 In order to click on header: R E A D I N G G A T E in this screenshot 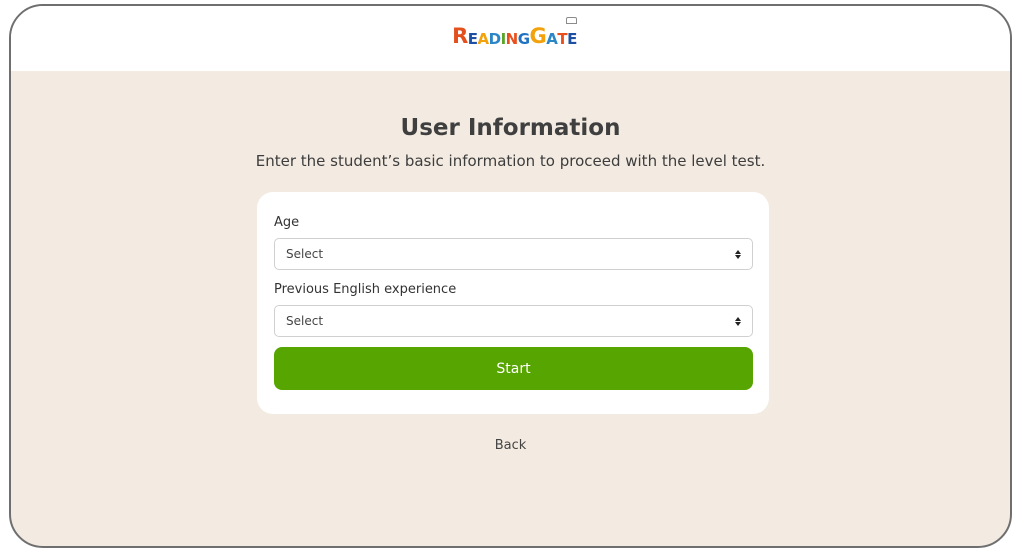, I will do `click(510, 38)`.